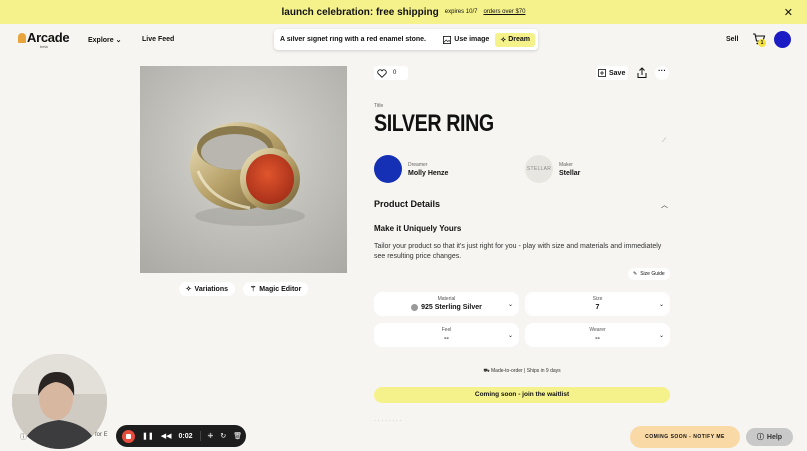 This screenshot has height=451, width=807. I want to click on maker-label: Maker, so click(566, 164).